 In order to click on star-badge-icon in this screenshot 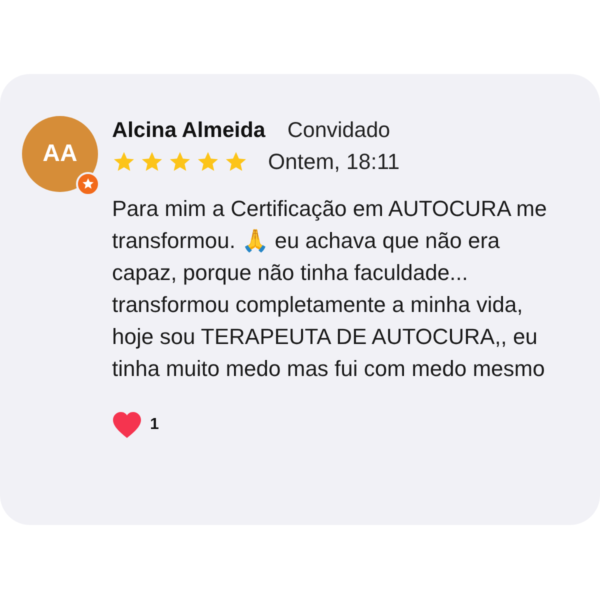, I will do `click(88, 184)`.